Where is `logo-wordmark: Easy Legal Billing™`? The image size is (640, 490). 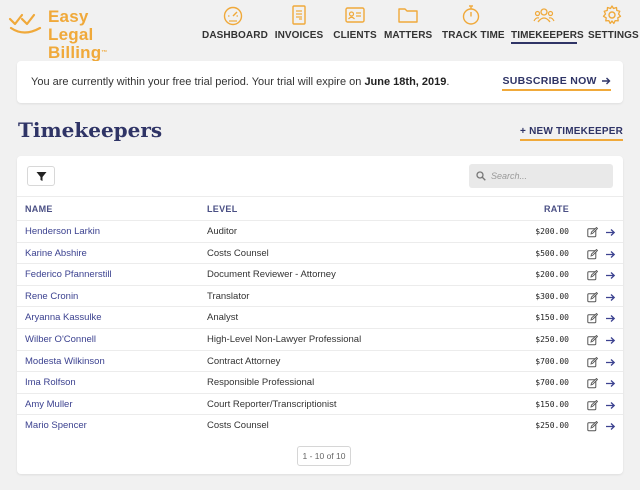
logo-wordmark: Easy Legal Billing™ is located at coordinates (83, 35).